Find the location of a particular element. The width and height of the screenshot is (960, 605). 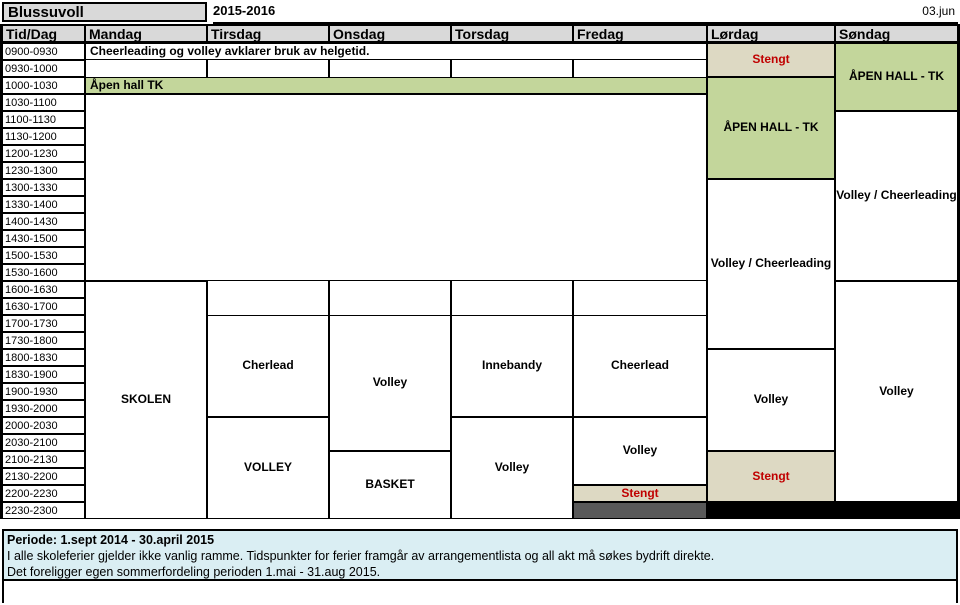

b-tor-volley: Volley is located at coordinates (640, 451).